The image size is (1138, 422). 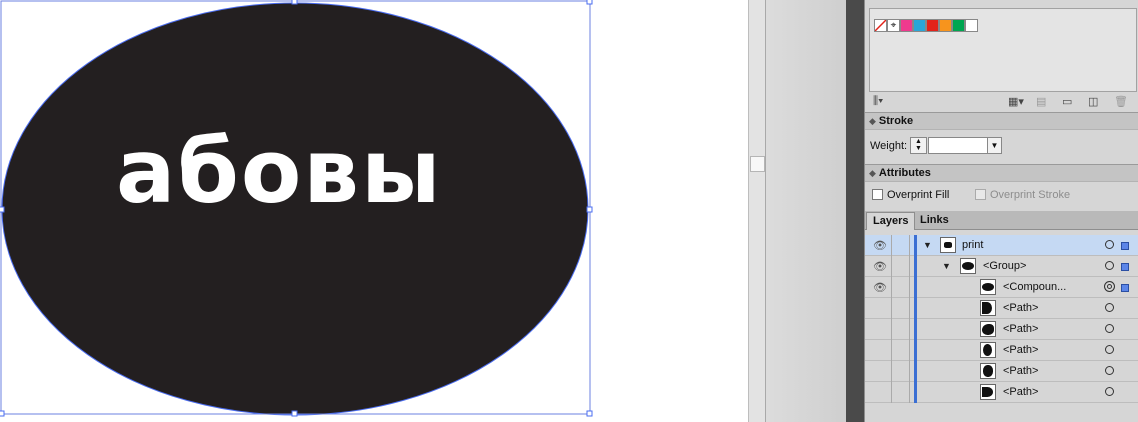 What do you see at coordinates (972, 245) in the screenshot?
I see `layer-name: print` at bounding box center [972, 245].